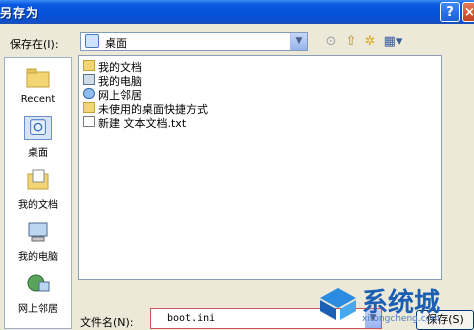  Describe the element at coordinates (142, 123) in the screenshot. I see `file-name: 新建 文本文档.txt` at that location.